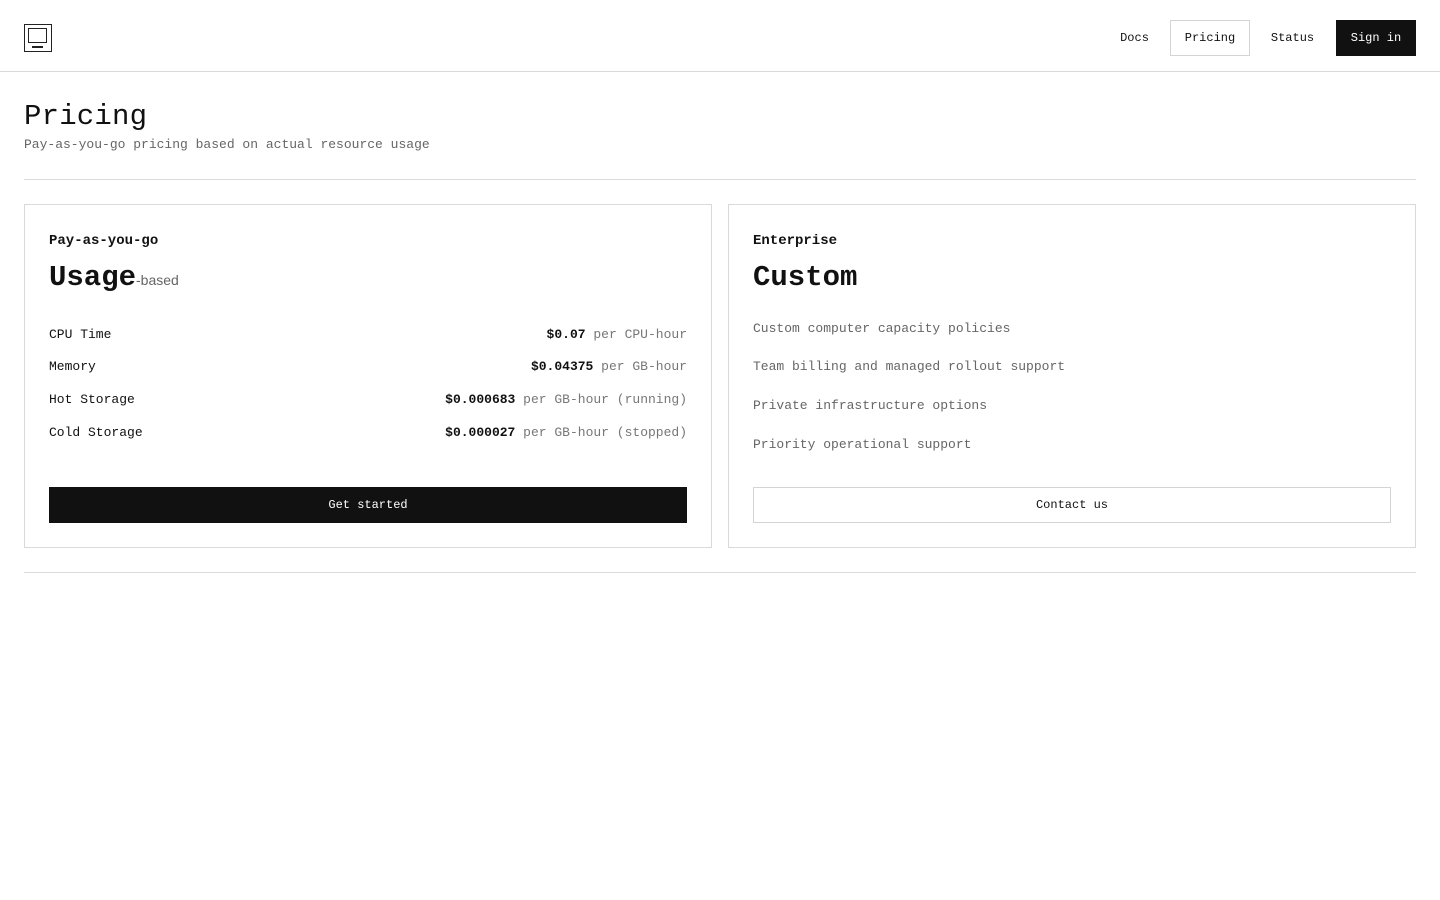 The image size is (1440, 900). I want to click on rate-label: Hot Storage, so click(92, 399).